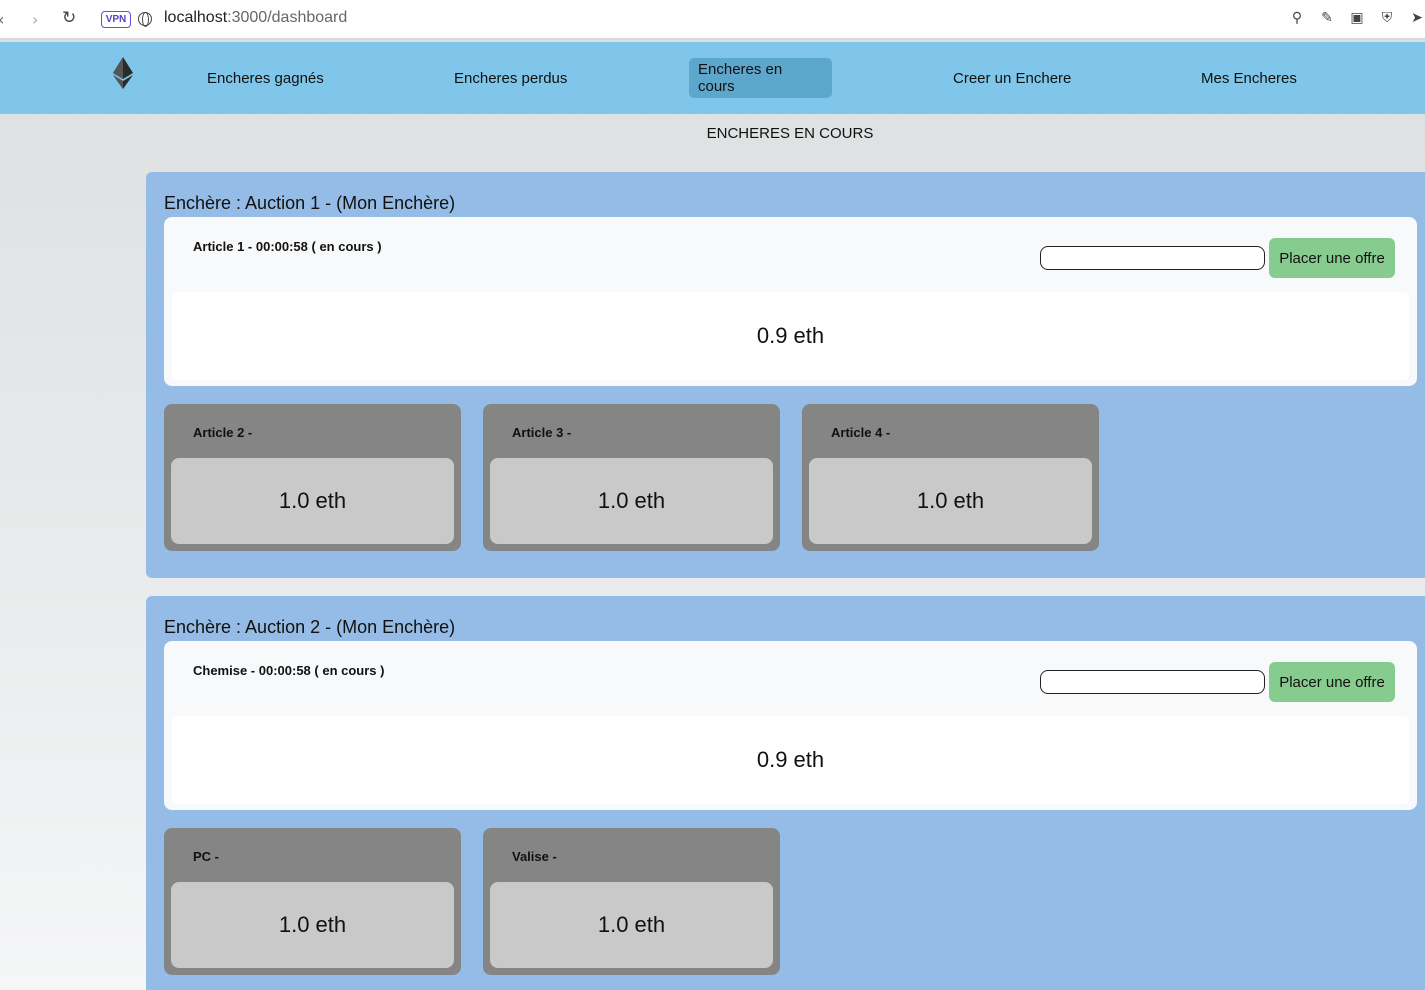  I want to click on article-label: Valise -, so click(534, 856).